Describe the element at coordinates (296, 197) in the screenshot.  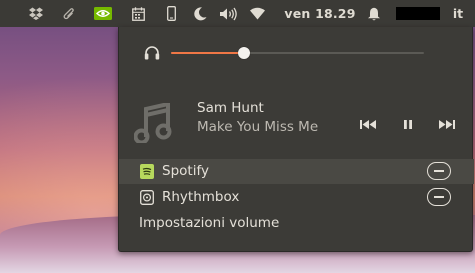
I see `app-item-rhythmbox: Rhythmbox` at that location.